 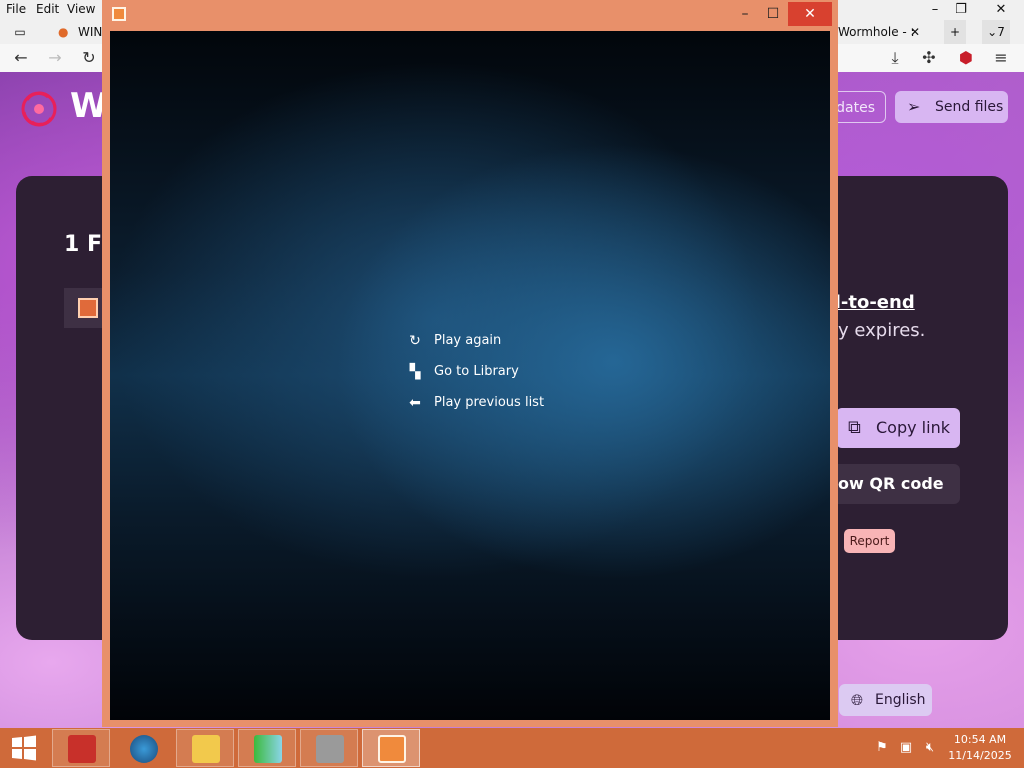 I want to click on menu-view: View, so click(x=81, y=9).